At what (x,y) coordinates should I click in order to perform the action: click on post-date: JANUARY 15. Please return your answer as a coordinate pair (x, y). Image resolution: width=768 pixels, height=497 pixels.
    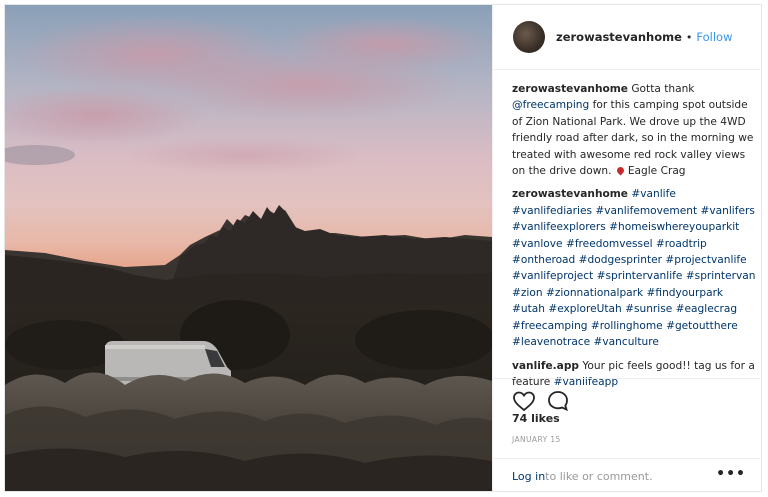
    Looking at the image, I should click on (536, 439).